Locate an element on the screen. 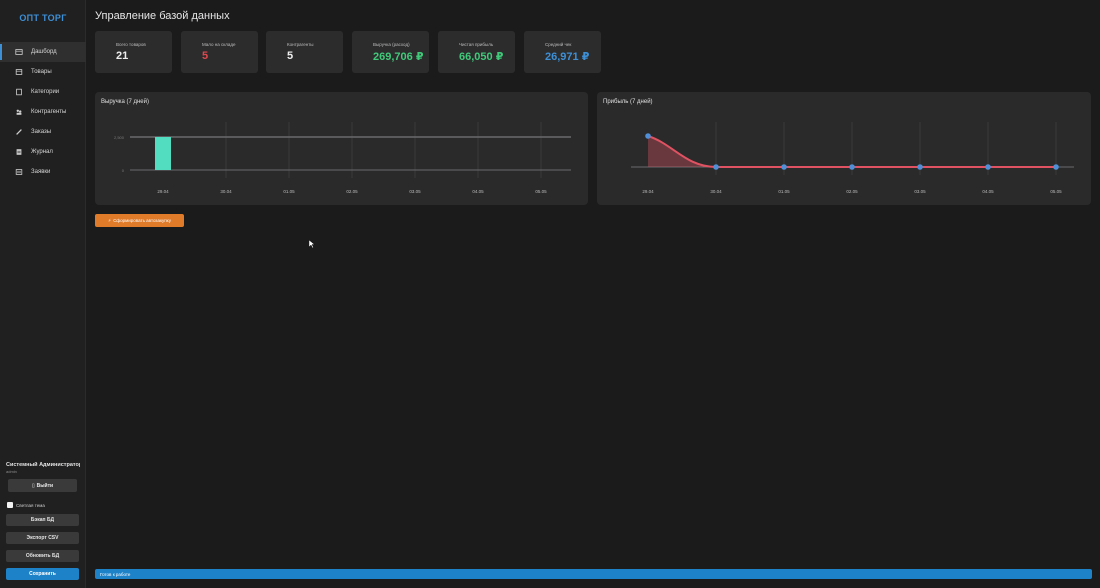 This screenshot has width=1100, height=588. bar is located at coordinates (163, 153).